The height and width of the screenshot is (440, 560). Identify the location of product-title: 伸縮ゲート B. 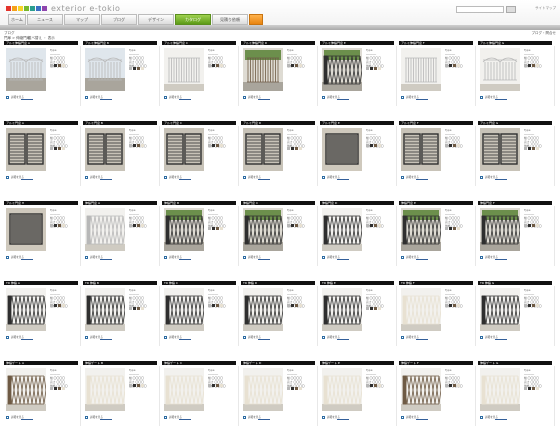
(120, 363).